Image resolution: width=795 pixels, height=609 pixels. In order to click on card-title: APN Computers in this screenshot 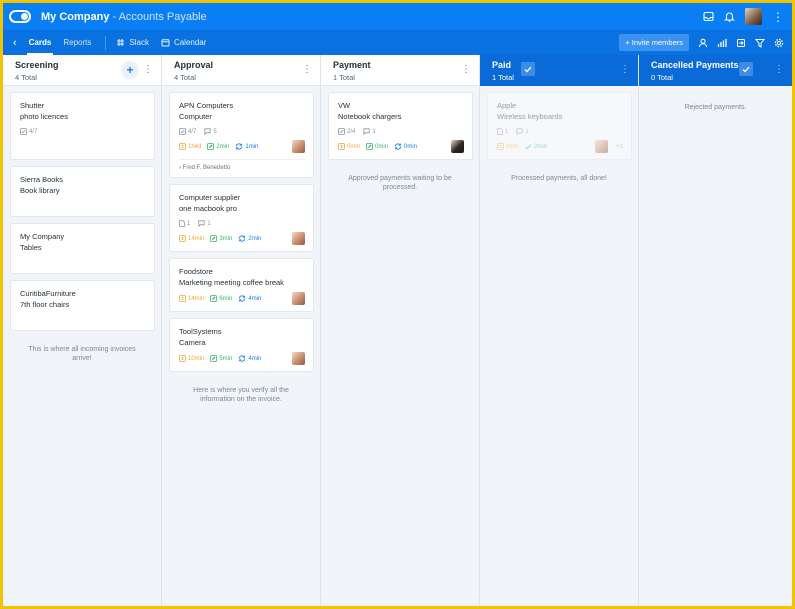, I will do `click(206, 105)`.